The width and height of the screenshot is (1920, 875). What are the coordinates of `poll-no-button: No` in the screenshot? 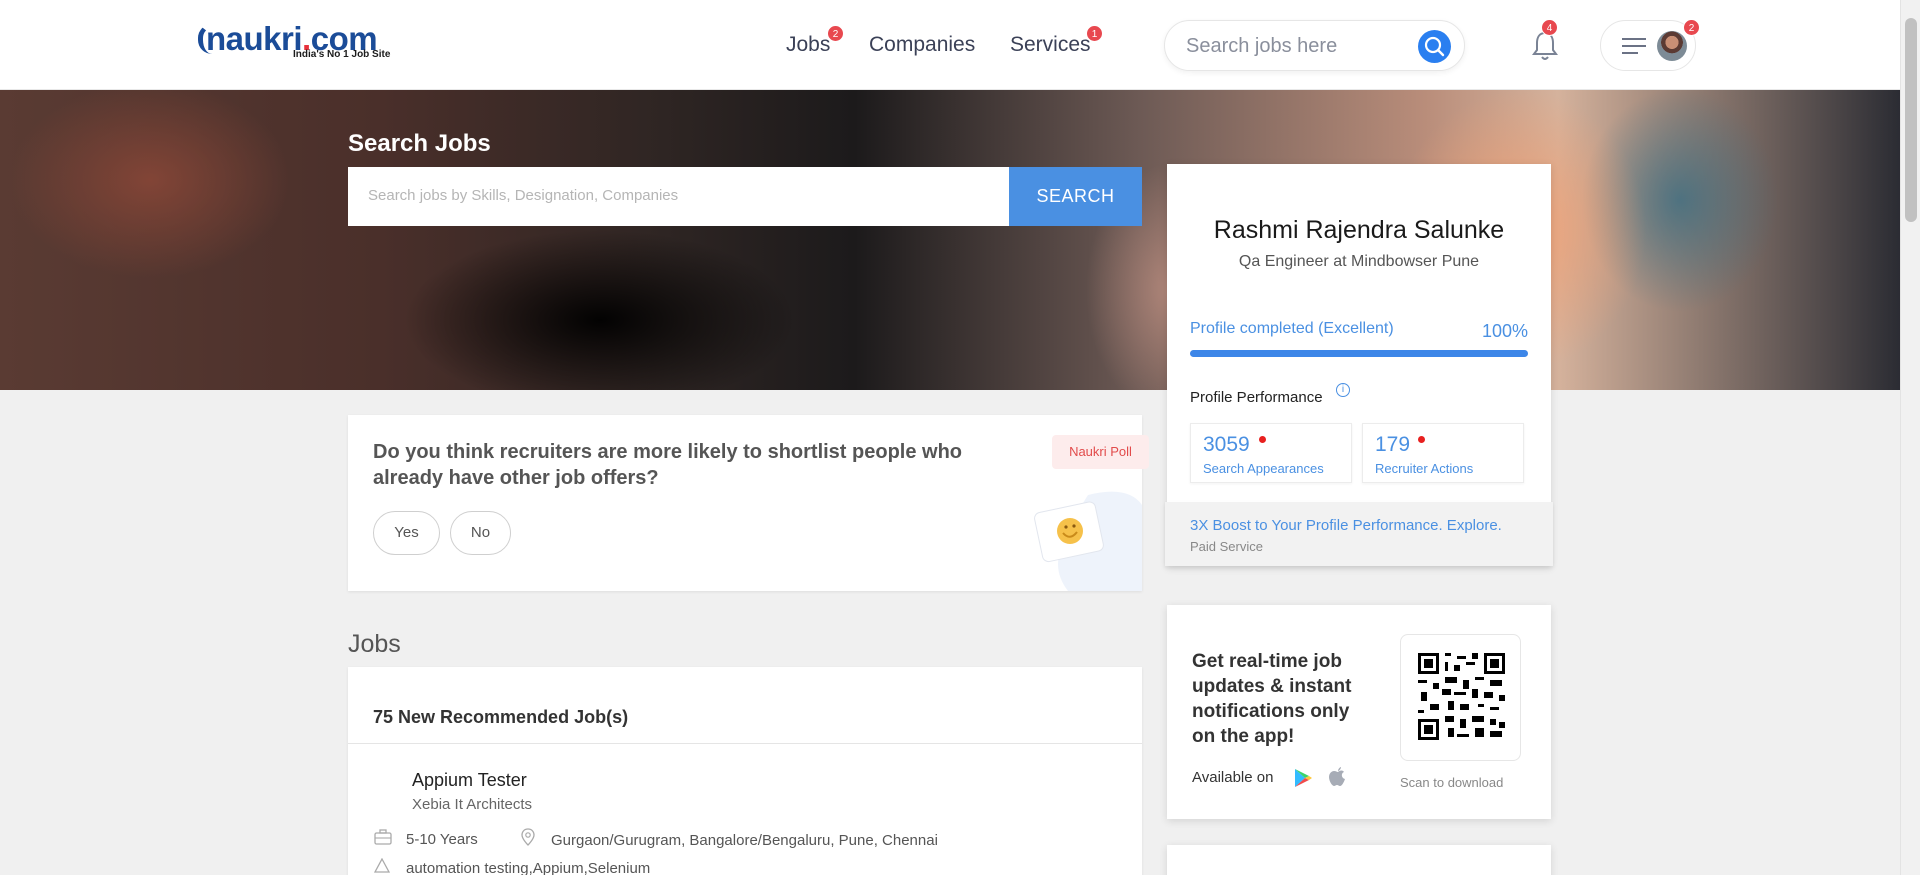 It's located at (480, 533).